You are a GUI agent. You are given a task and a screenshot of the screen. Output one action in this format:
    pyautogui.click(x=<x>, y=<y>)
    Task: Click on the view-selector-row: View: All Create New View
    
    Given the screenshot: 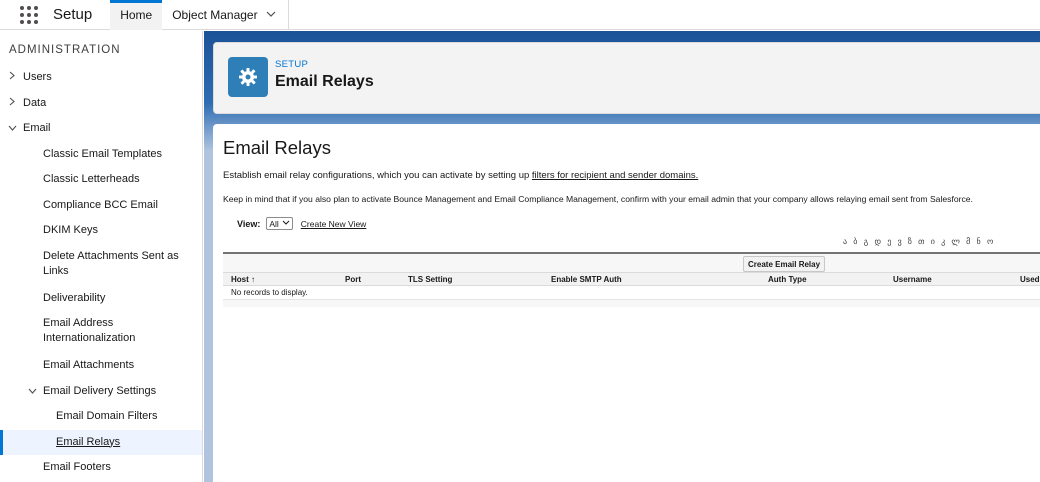 What is the action you would take?
    pyautogui.click(x=301, y=223)
    